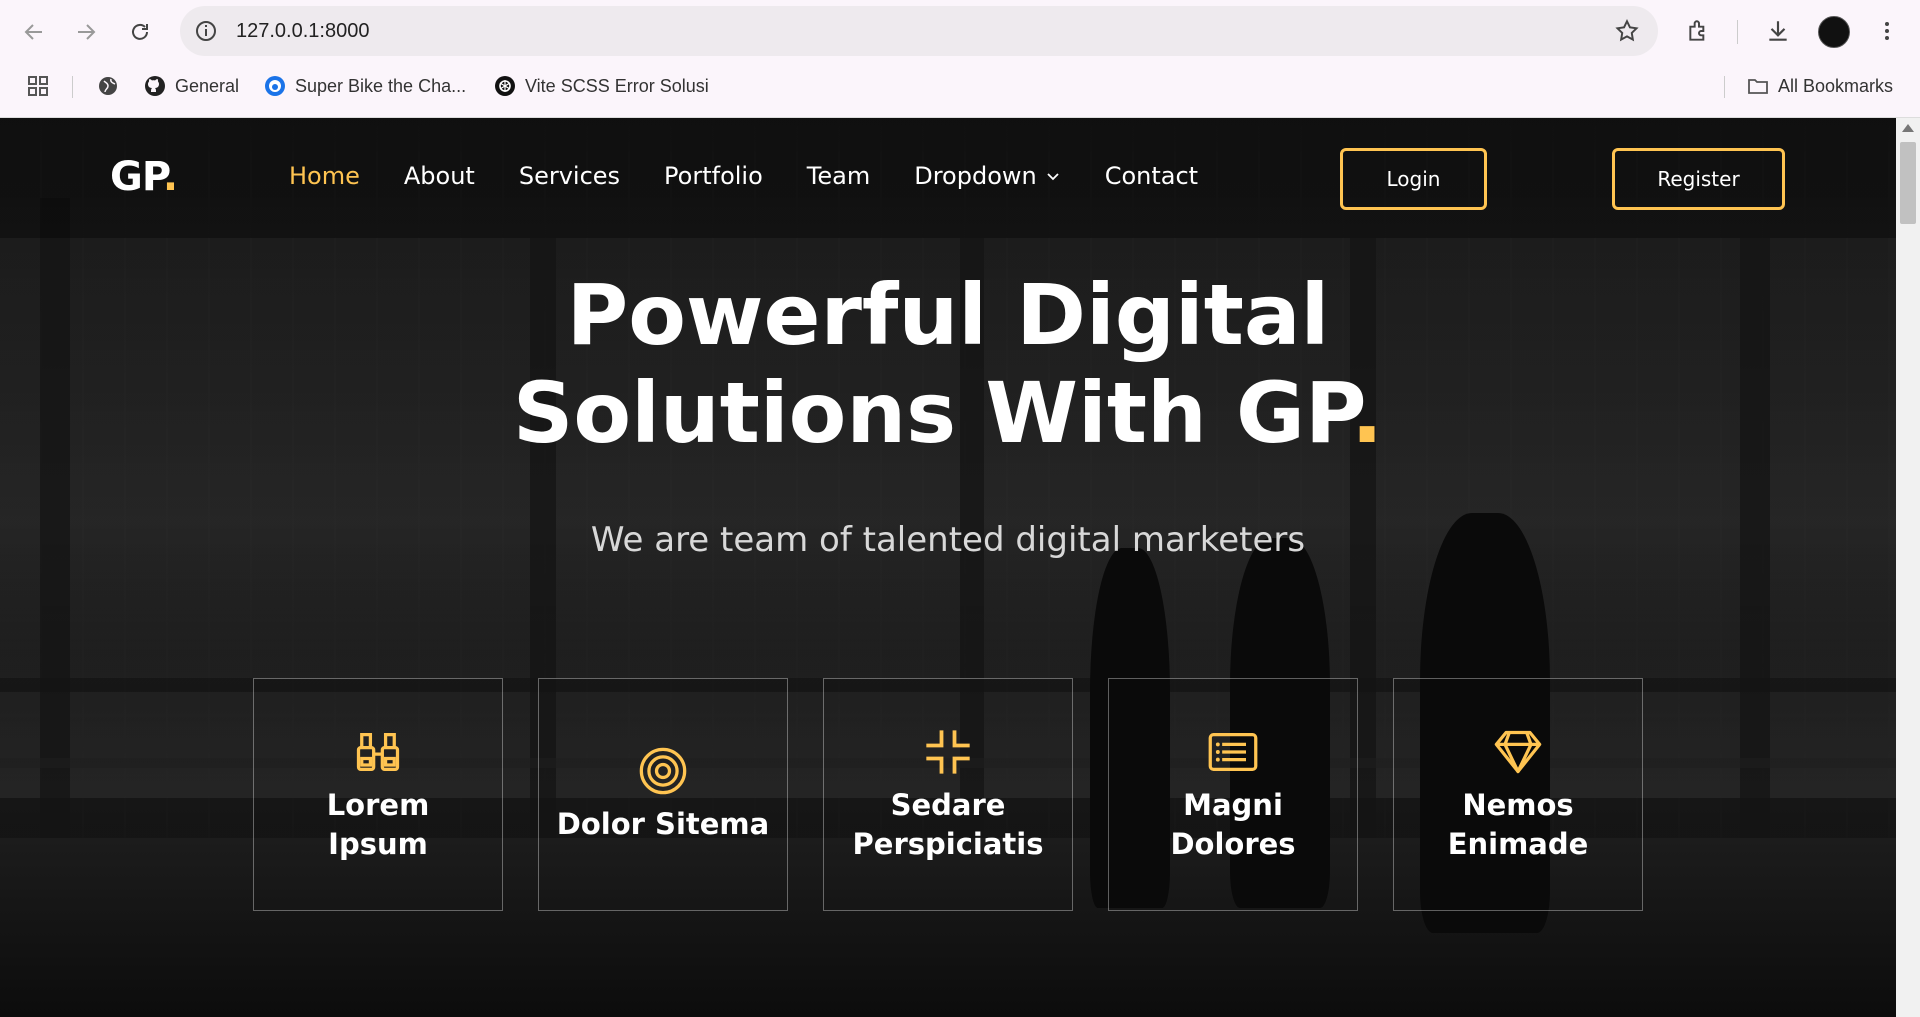 This screenshot has width=1920, height=1017. Describe the element at coordinates (1053, 177) in the screenshot. I see `chevron-down-icon` at that location.